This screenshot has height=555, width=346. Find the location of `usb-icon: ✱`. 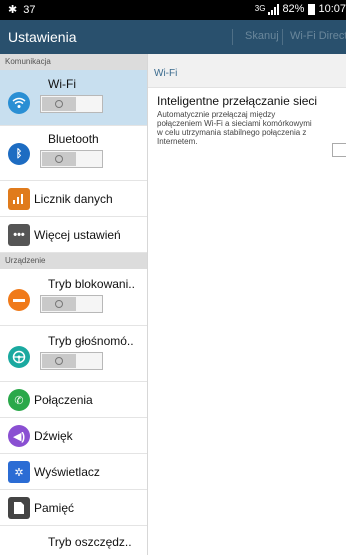

usb-icon: ✱ is located at coordinates (13, 10).